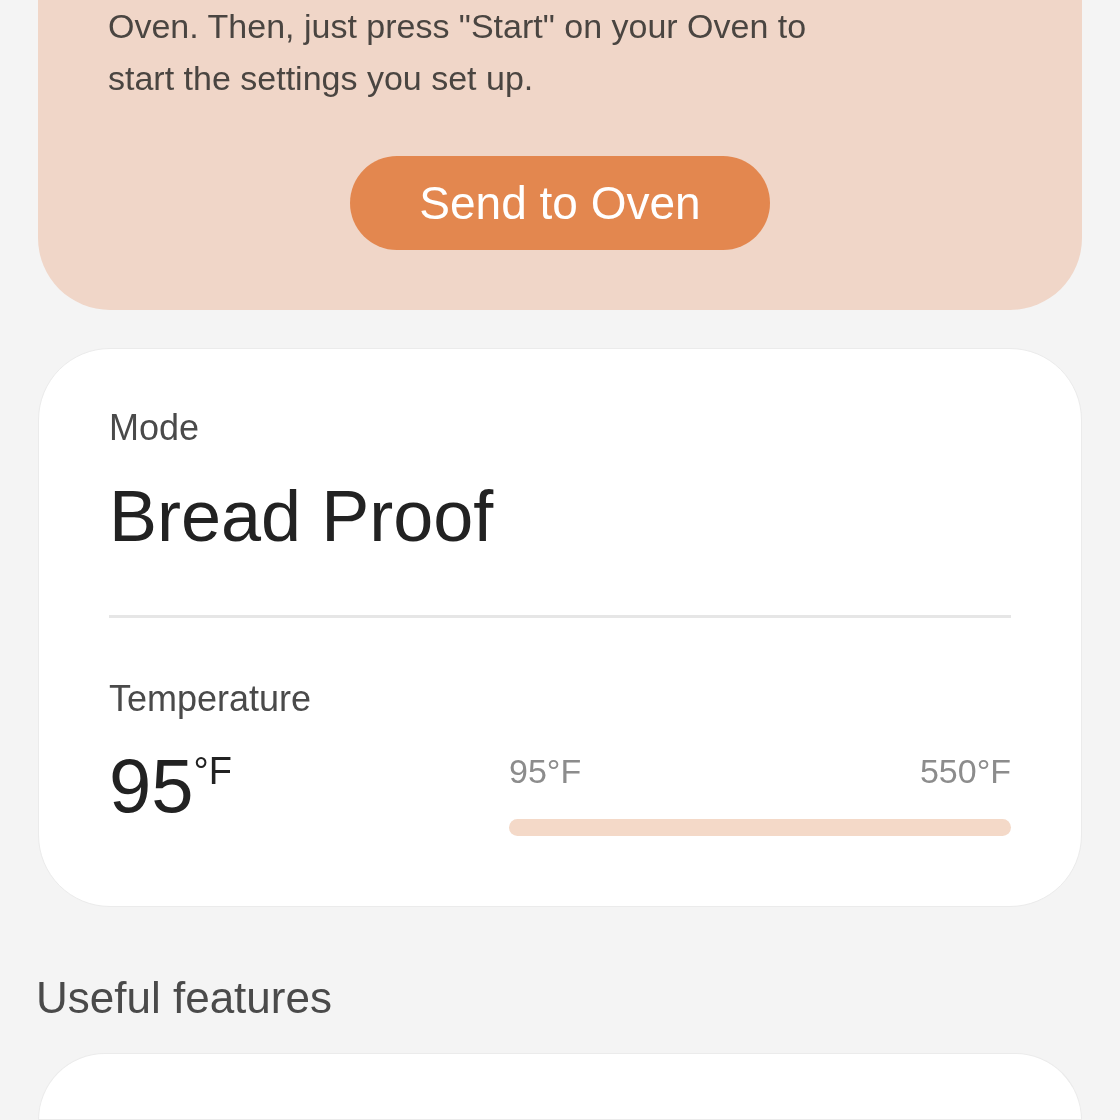  I want to click on temperature-slider, so click(760, 827).